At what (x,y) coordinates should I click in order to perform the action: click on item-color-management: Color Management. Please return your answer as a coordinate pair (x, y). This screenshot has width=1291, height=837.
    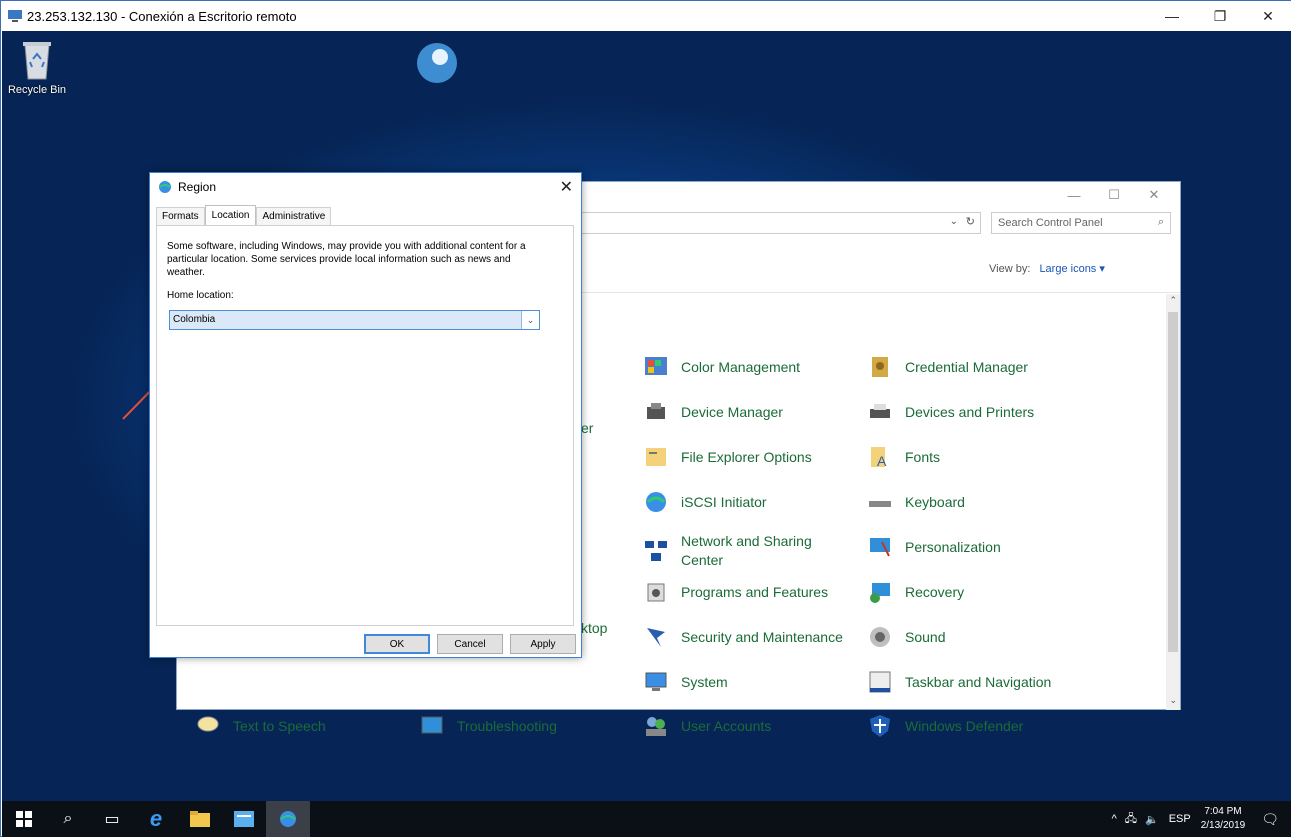
    Looking at the image, I should click on (720, 367).